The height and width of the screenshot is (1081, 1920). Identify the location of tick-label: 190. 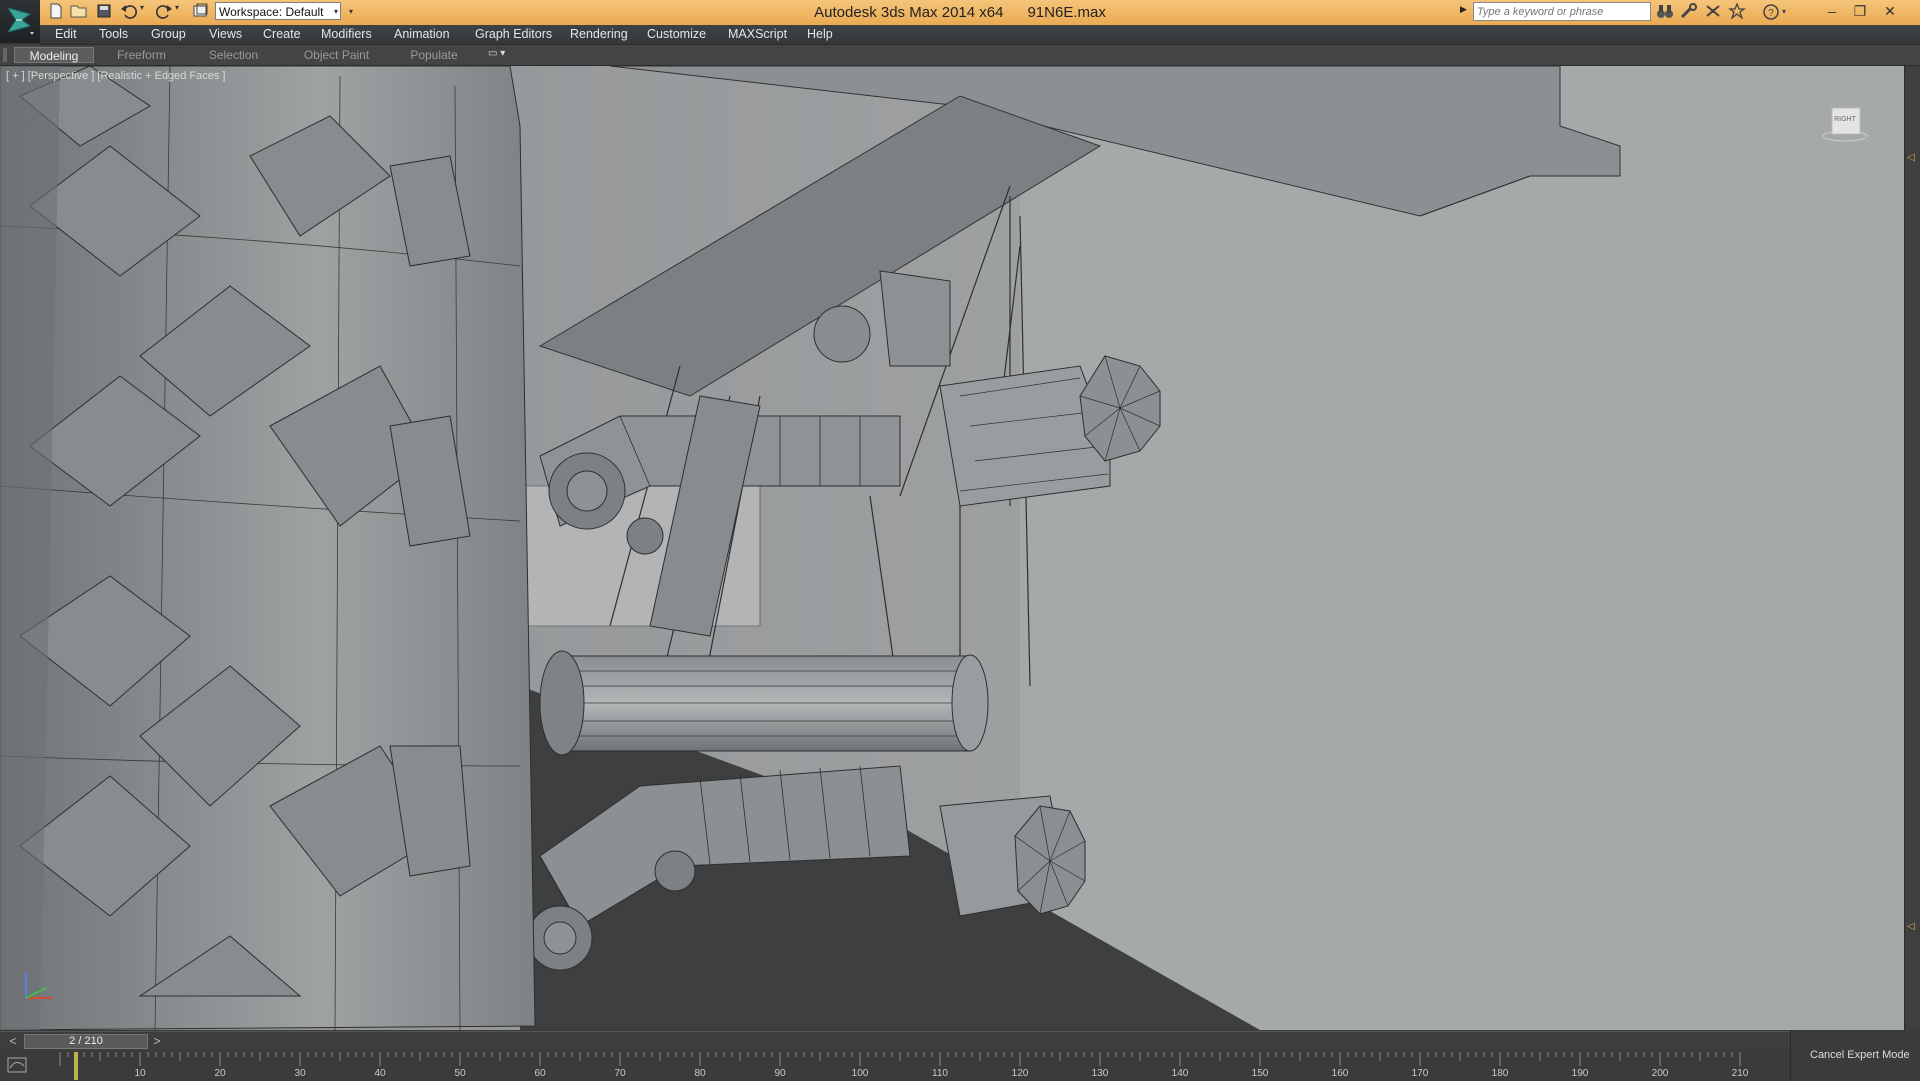
(1580, 1073).